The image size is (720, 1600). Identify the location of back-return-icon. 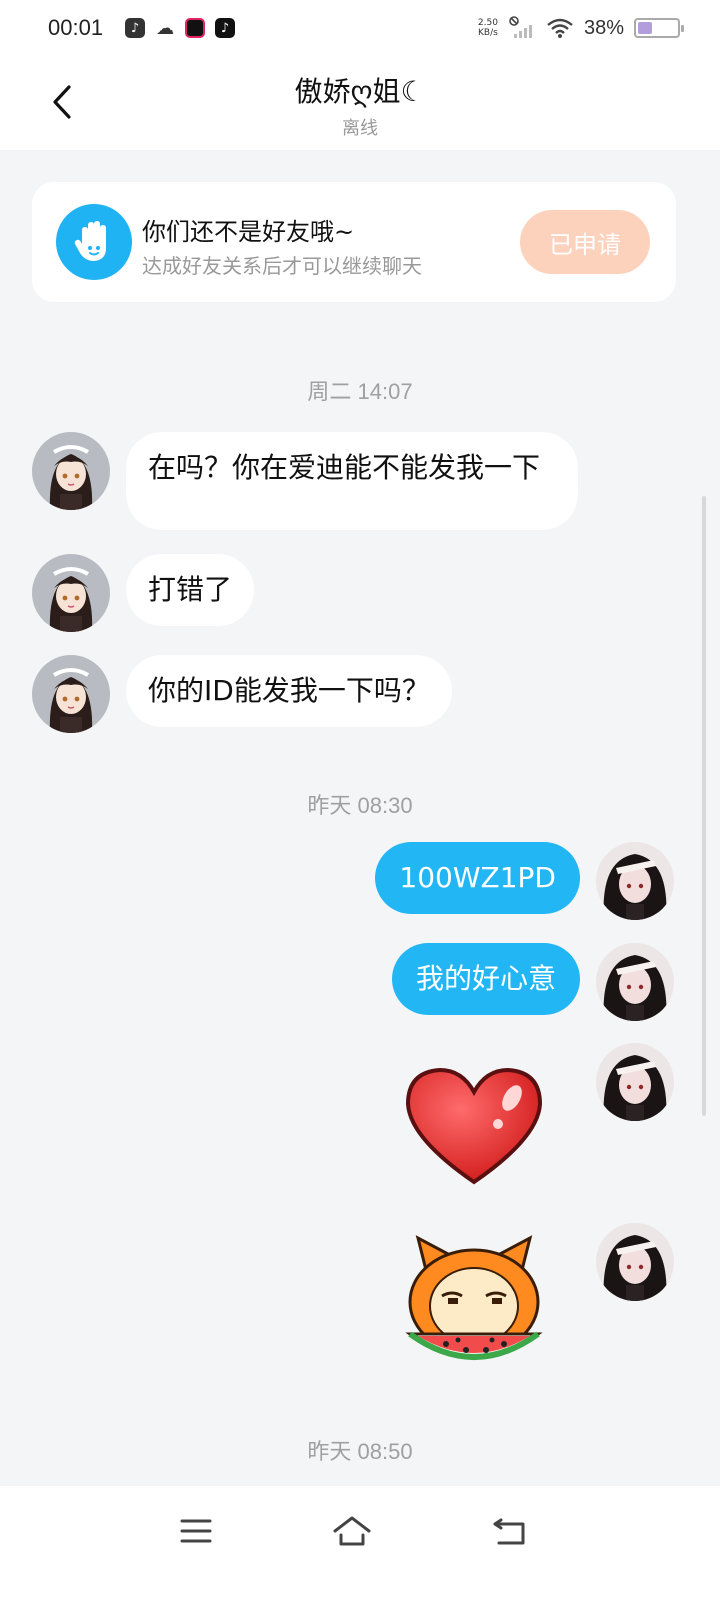
(509, 1531).